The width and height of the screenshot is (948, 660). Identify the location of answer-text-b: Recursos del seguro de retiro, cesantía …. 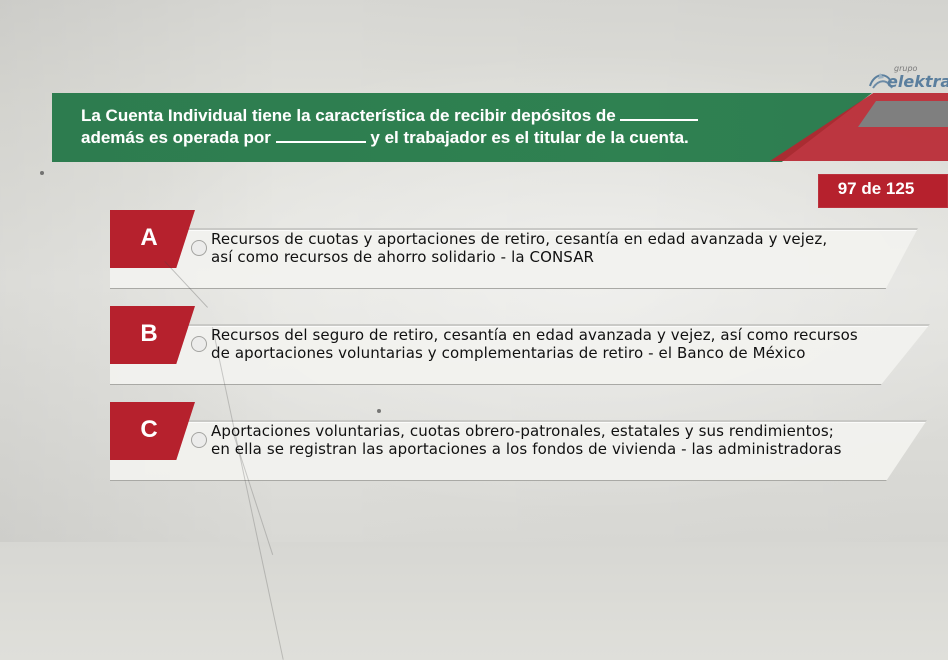
(556, 344).